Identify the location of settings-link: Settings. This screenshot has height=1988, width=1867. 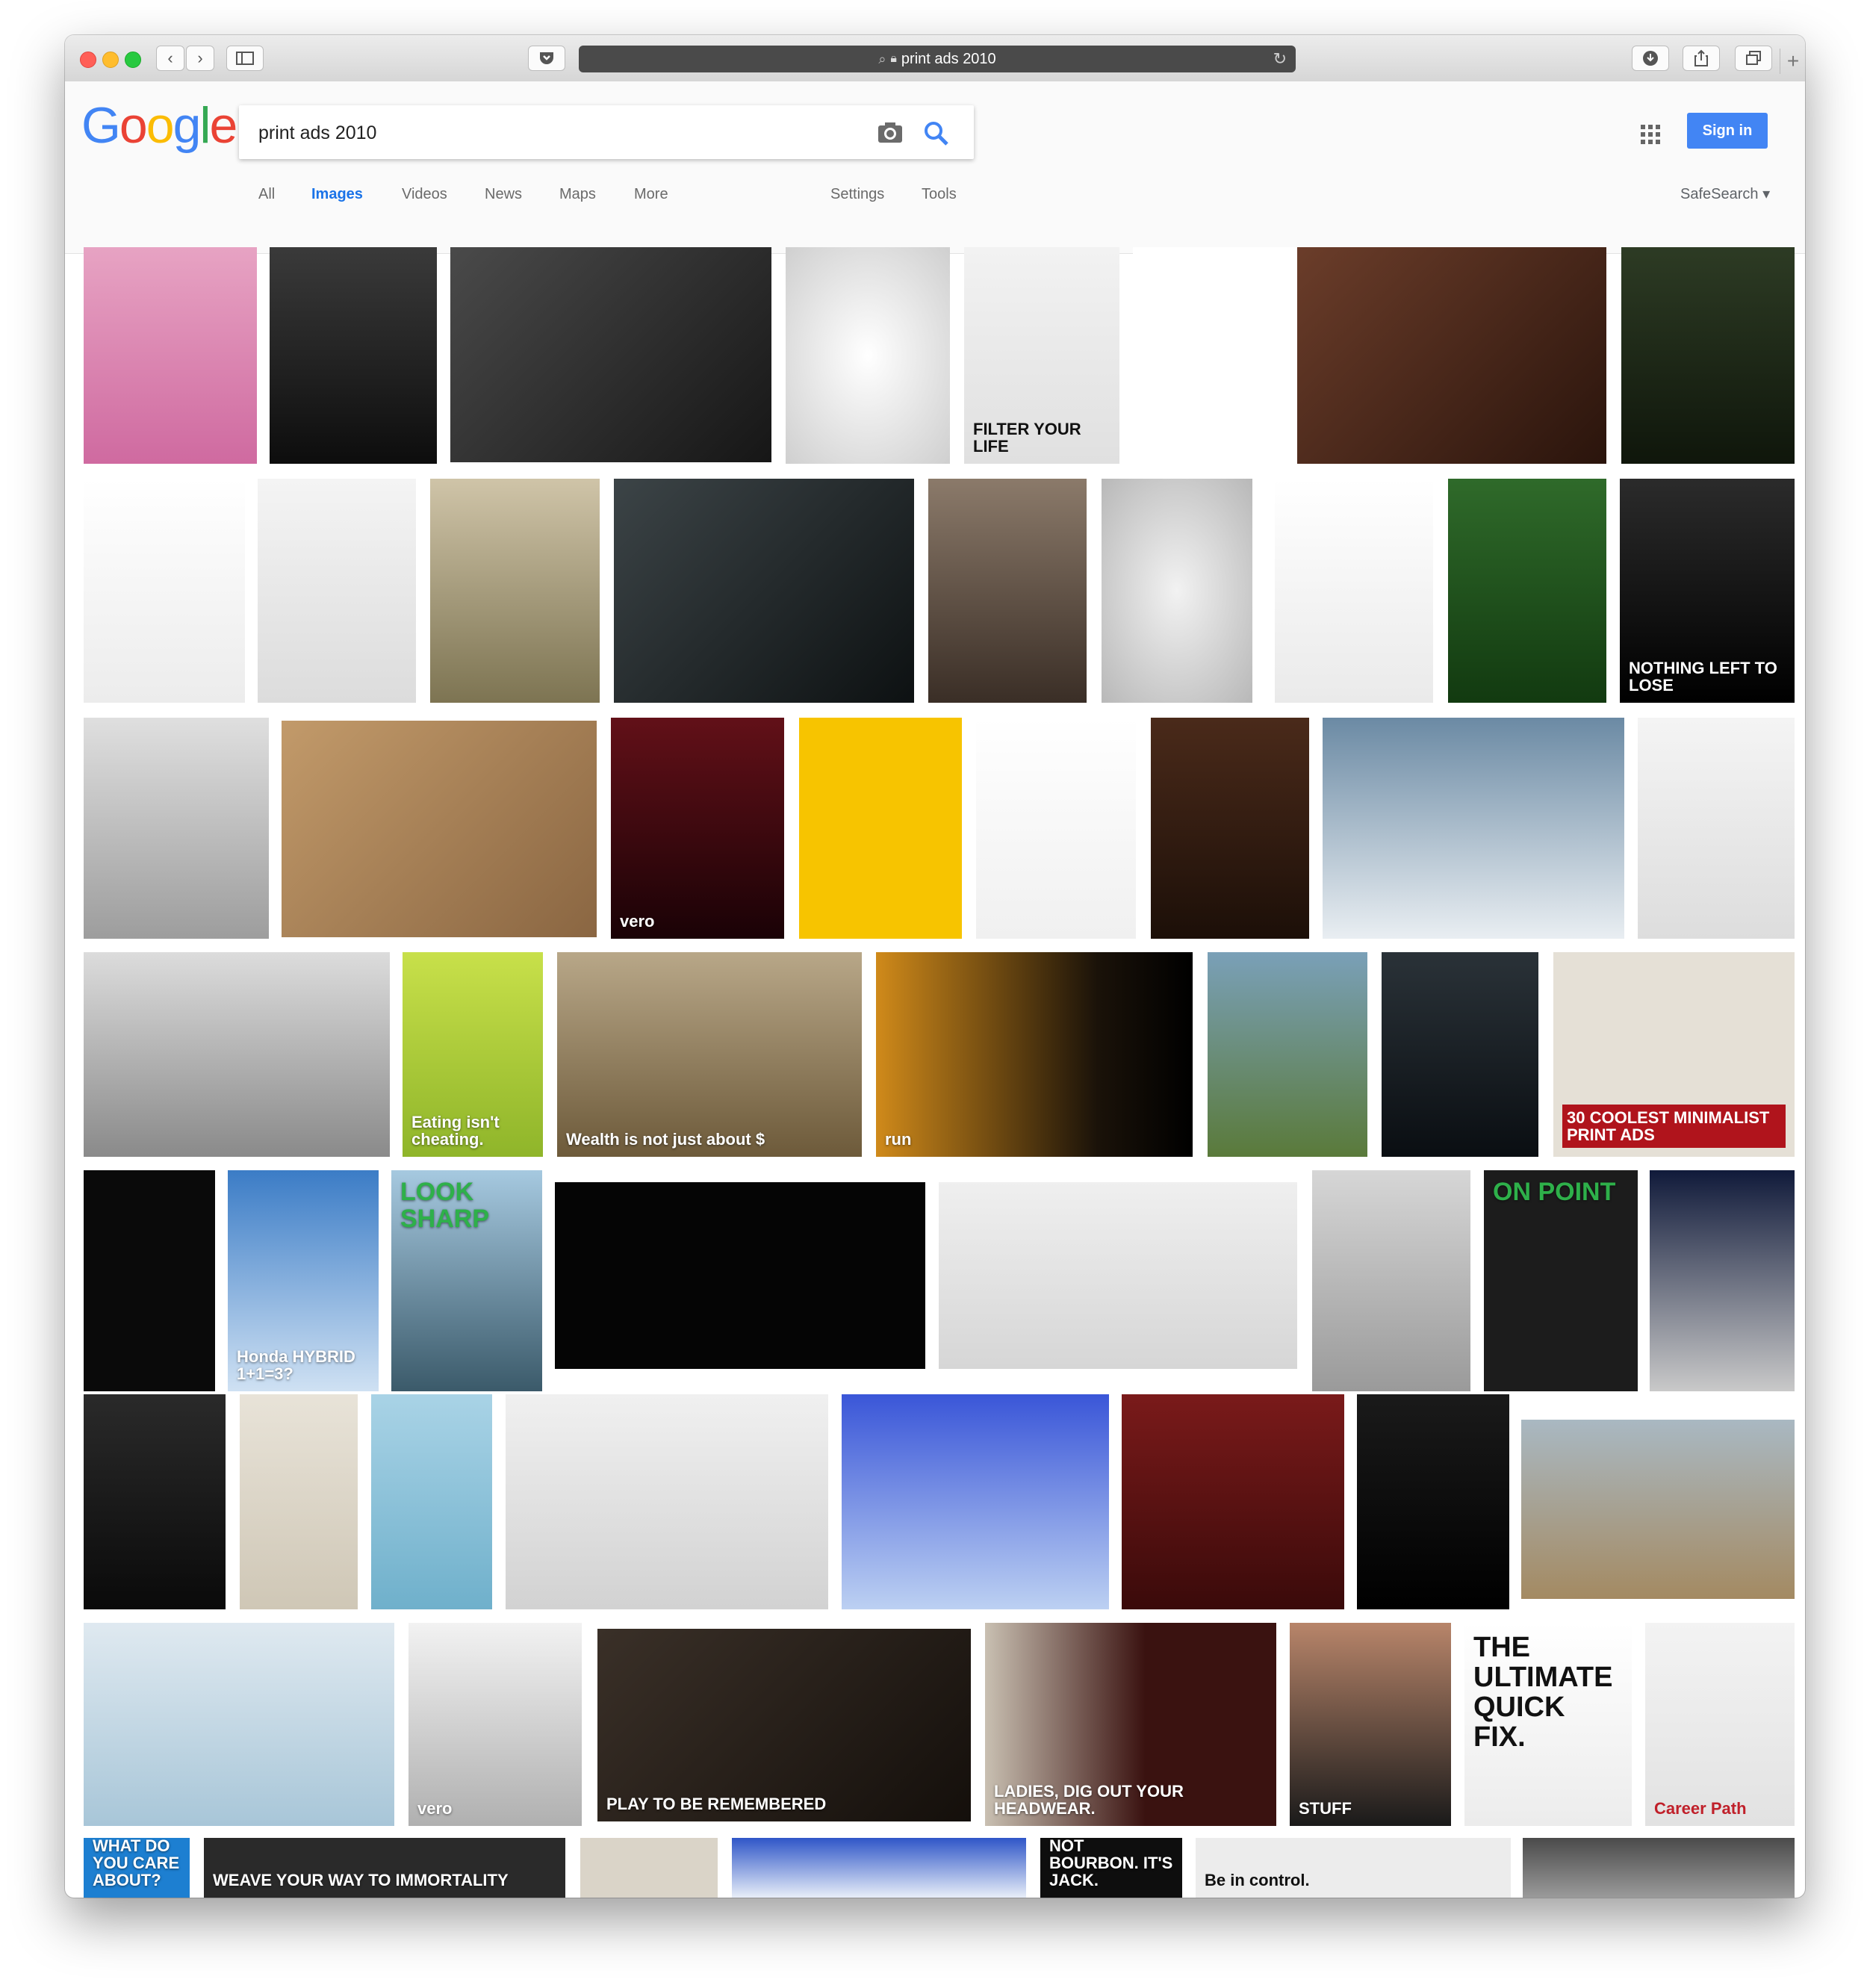
(857, 195).